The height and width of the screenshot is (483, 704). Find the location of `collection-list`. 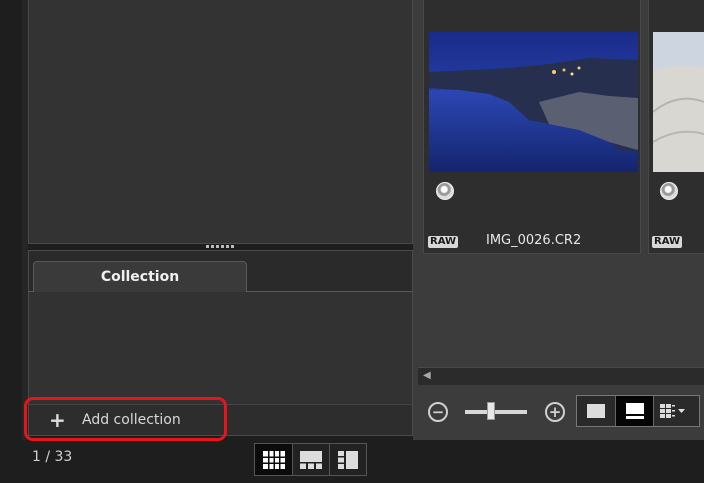

collection-list is located at coordinates (220, 348).